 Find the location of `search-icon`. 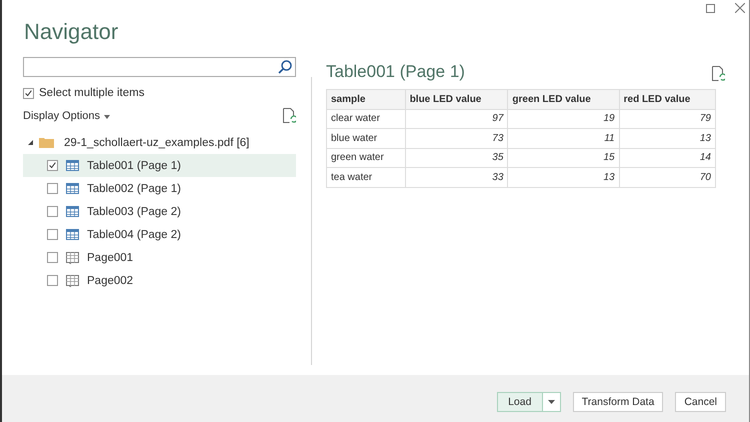

search-icon is located at coordinates (285, 67).